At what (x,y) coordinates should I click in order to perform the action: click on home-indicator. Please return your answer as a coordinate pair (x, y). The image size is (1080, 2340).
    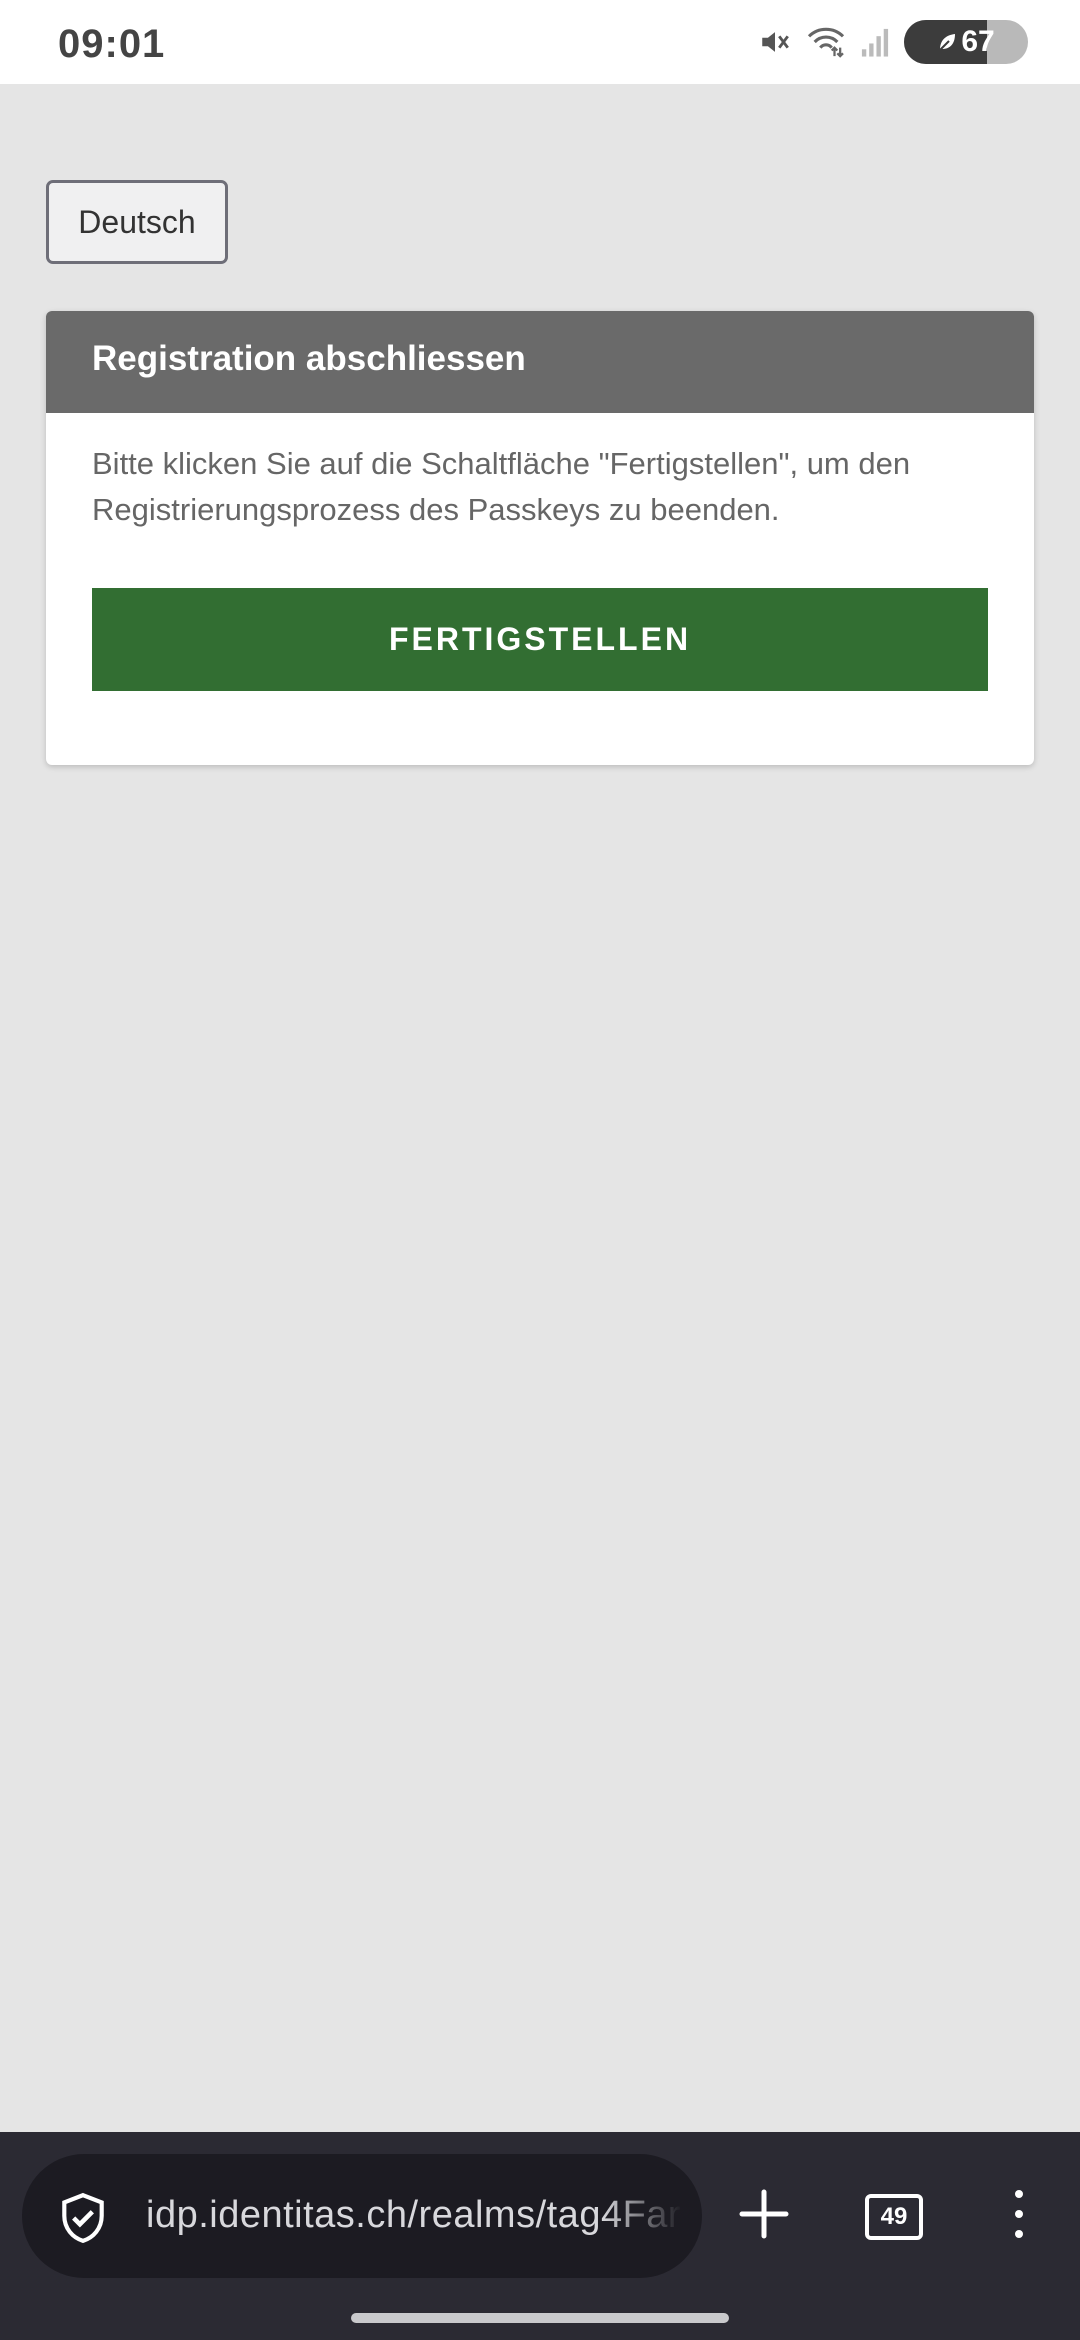
    Looking at the image, I should click on (540, 2318).